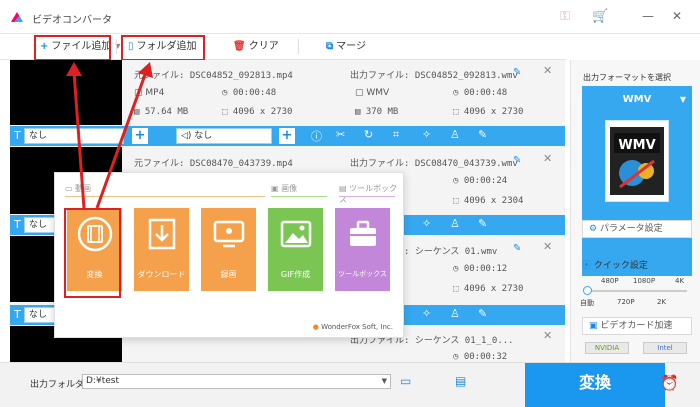 This screenshot has width=700, height=407. I want to click on output-duration-value: 00:00:12, so click(485, 269).